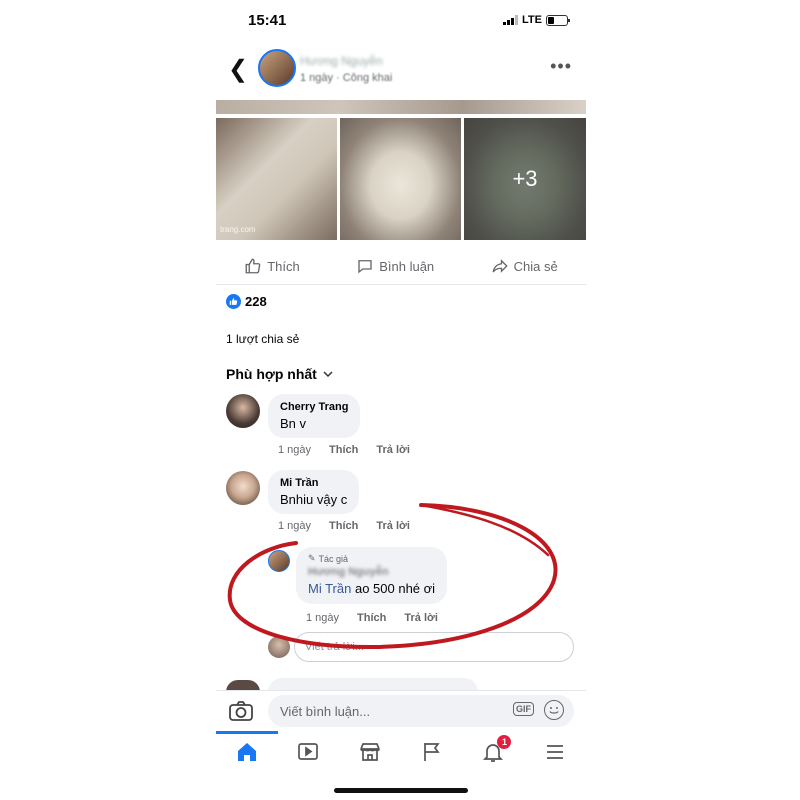 The height and width of the screenshot is (800, 800). I want to click on post-photo-3: +3, so click(525, 179).